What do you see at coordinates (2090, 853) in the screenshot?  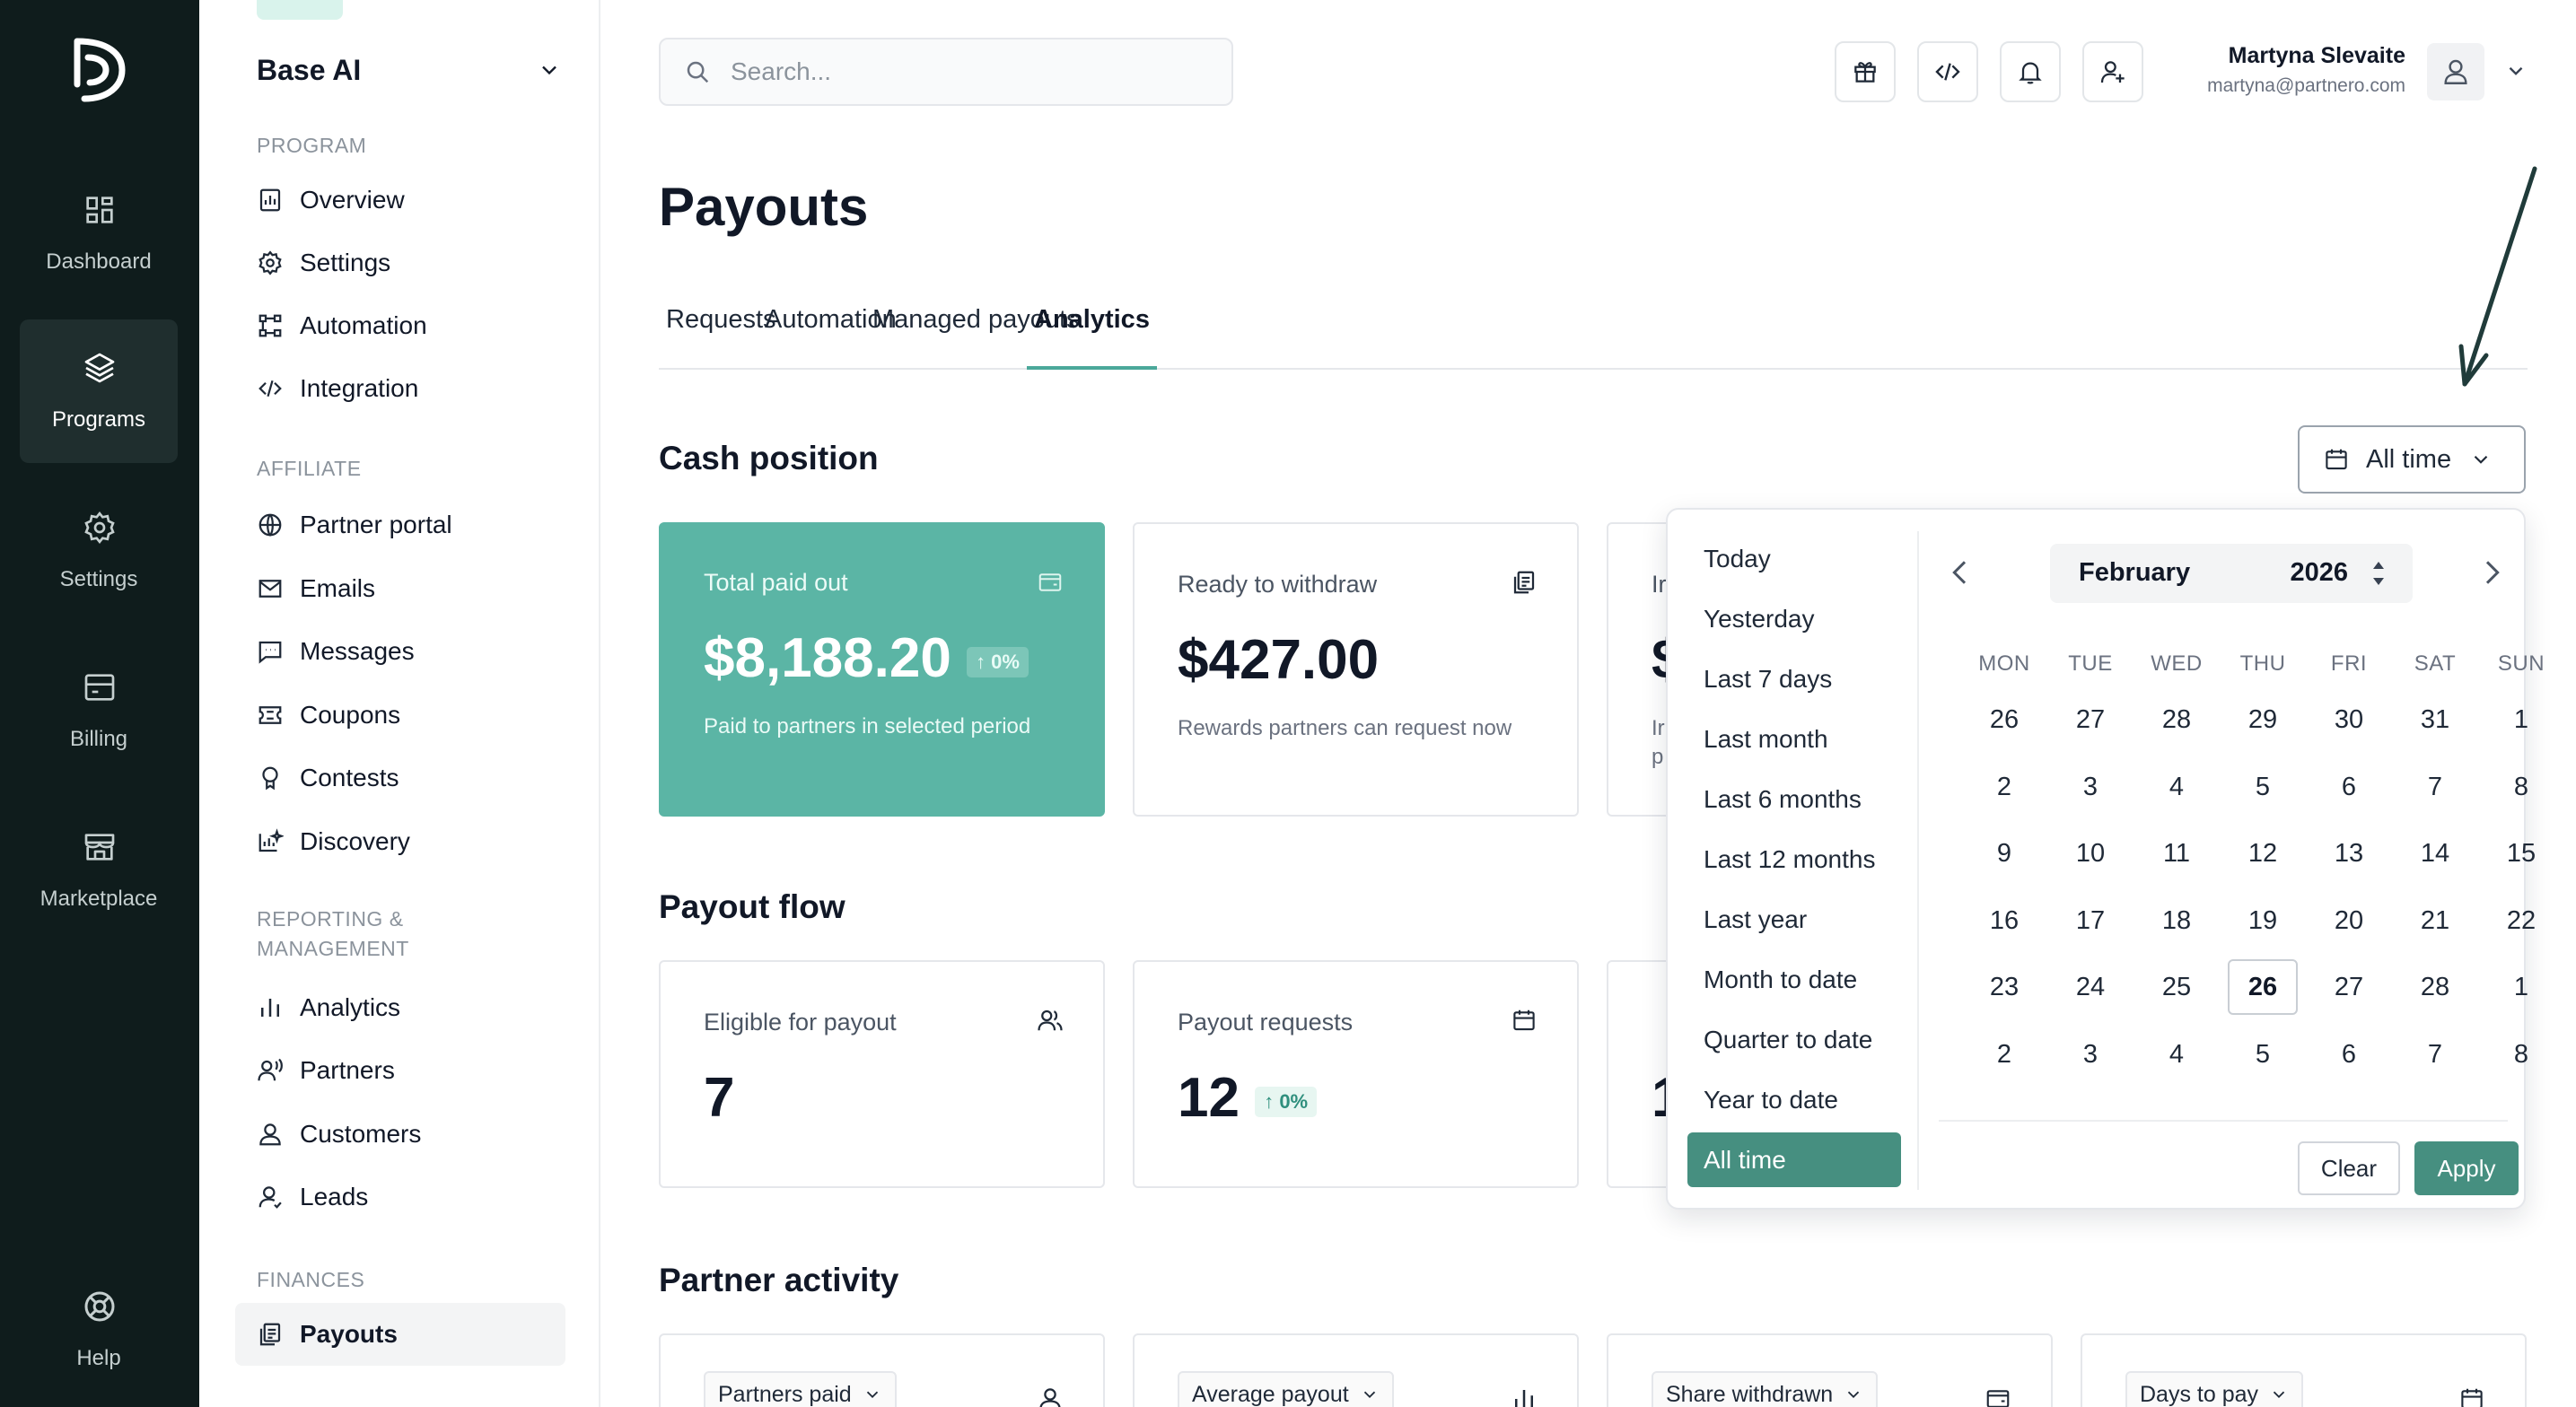 I see `calendar-day: 10` at bounding box center [2090, 853].